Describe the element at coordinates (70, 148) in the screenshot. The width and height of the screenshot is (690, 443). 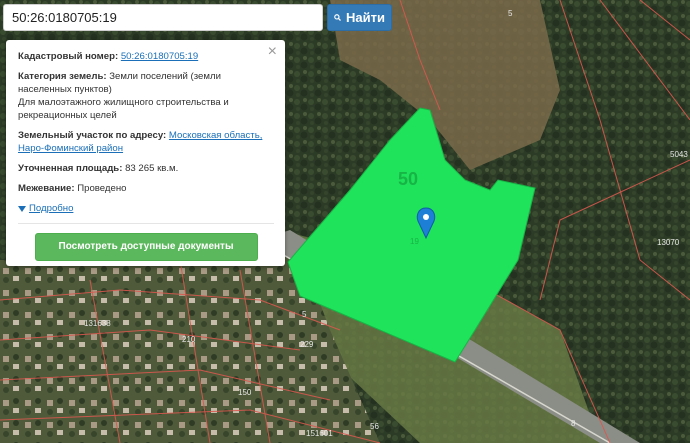
I see `address-link-2: Наро-Фоминский район` at that location.